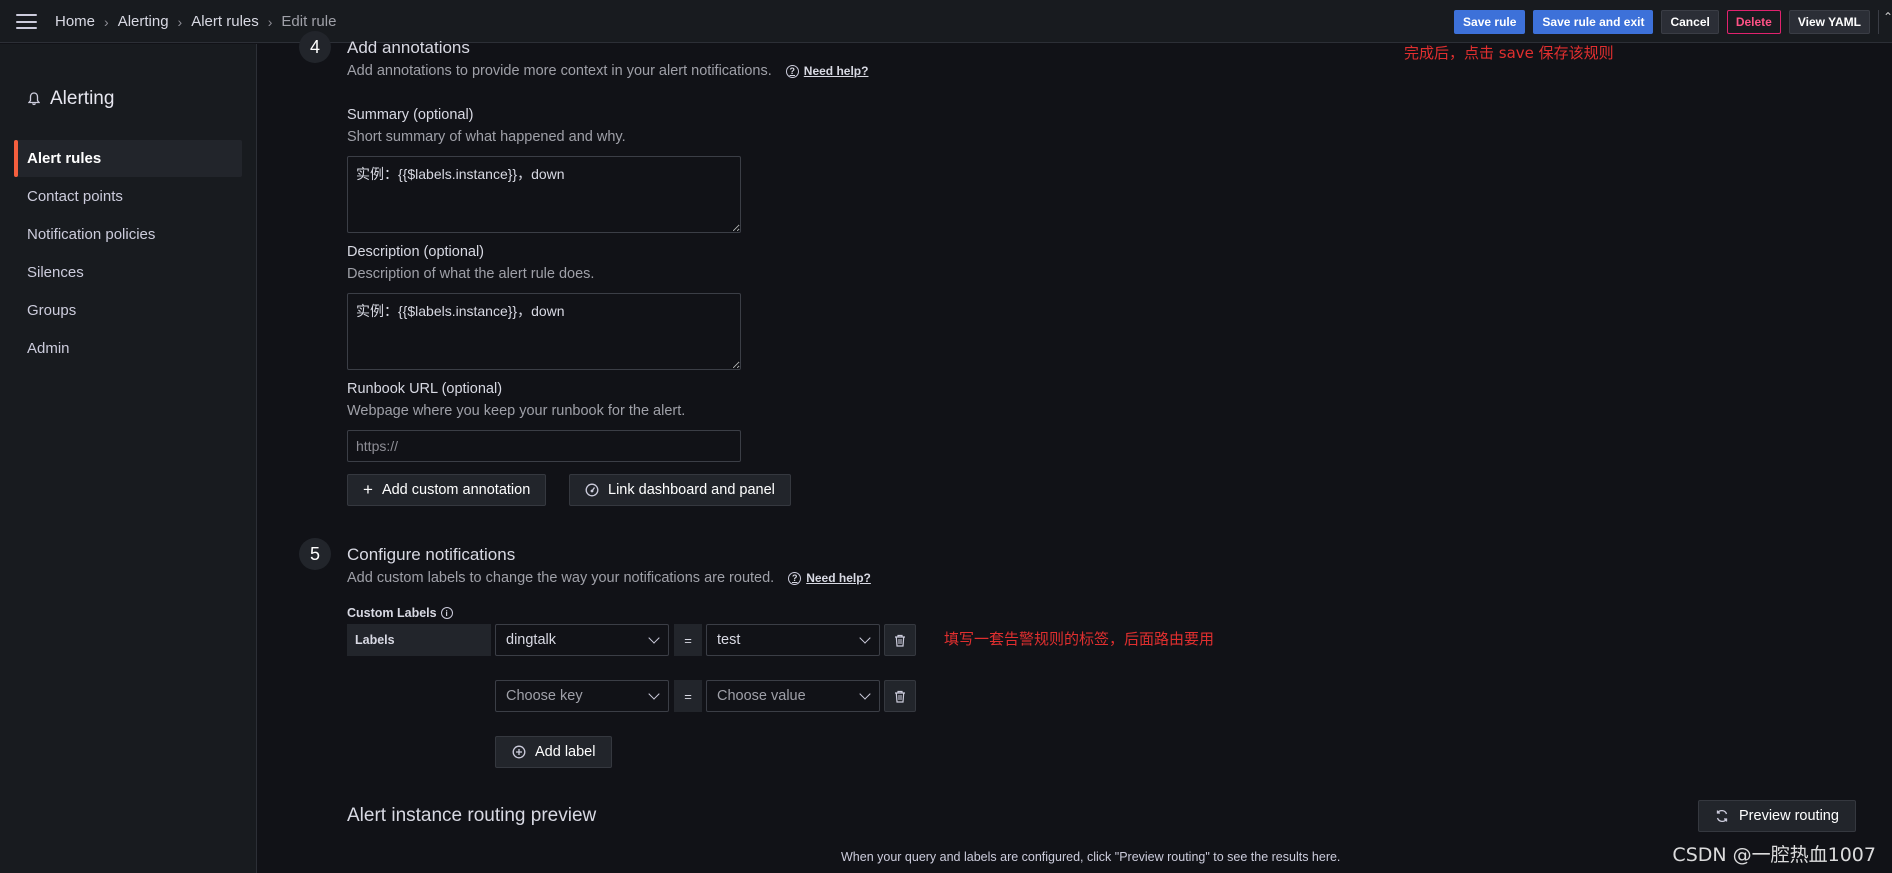 This screenshot has width=1892, height=873. I want to click on breadcrumb-home: Home, so click(75, 21).